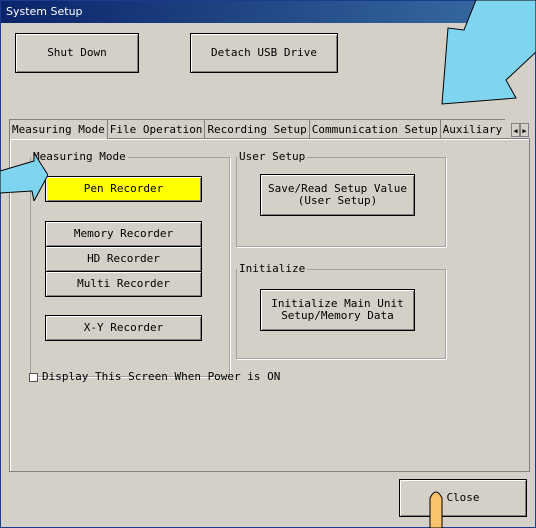  What do you see at coordinates (272, 156) in the screenshot?
I see `user-setup-legend: User Setup` at bounding box center [272, 156].